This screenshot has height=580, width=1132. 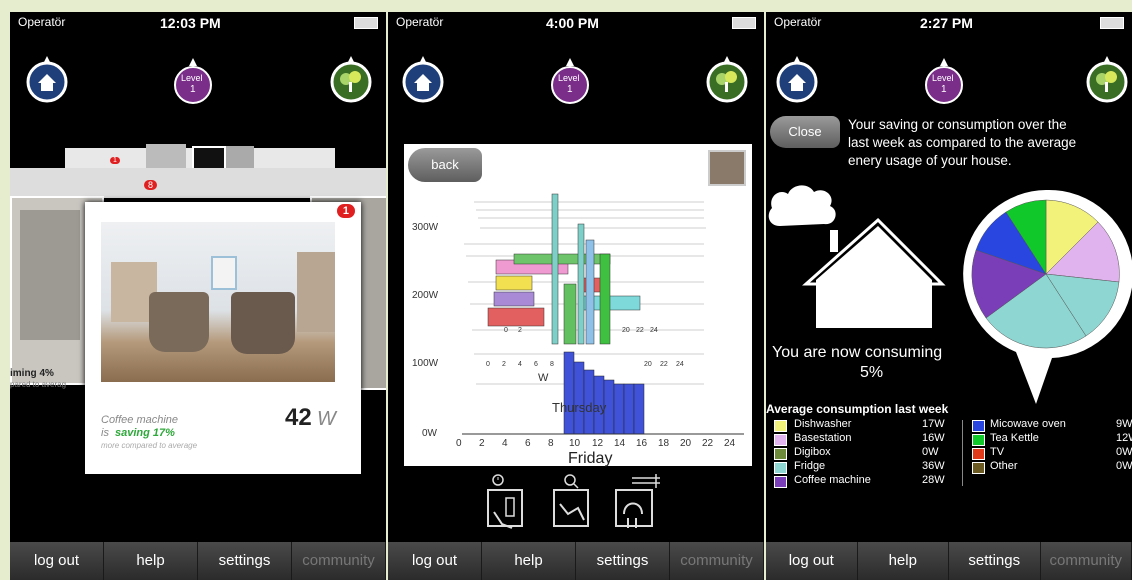 I want to click on x-tick: 4, so click(x=505, y=443).